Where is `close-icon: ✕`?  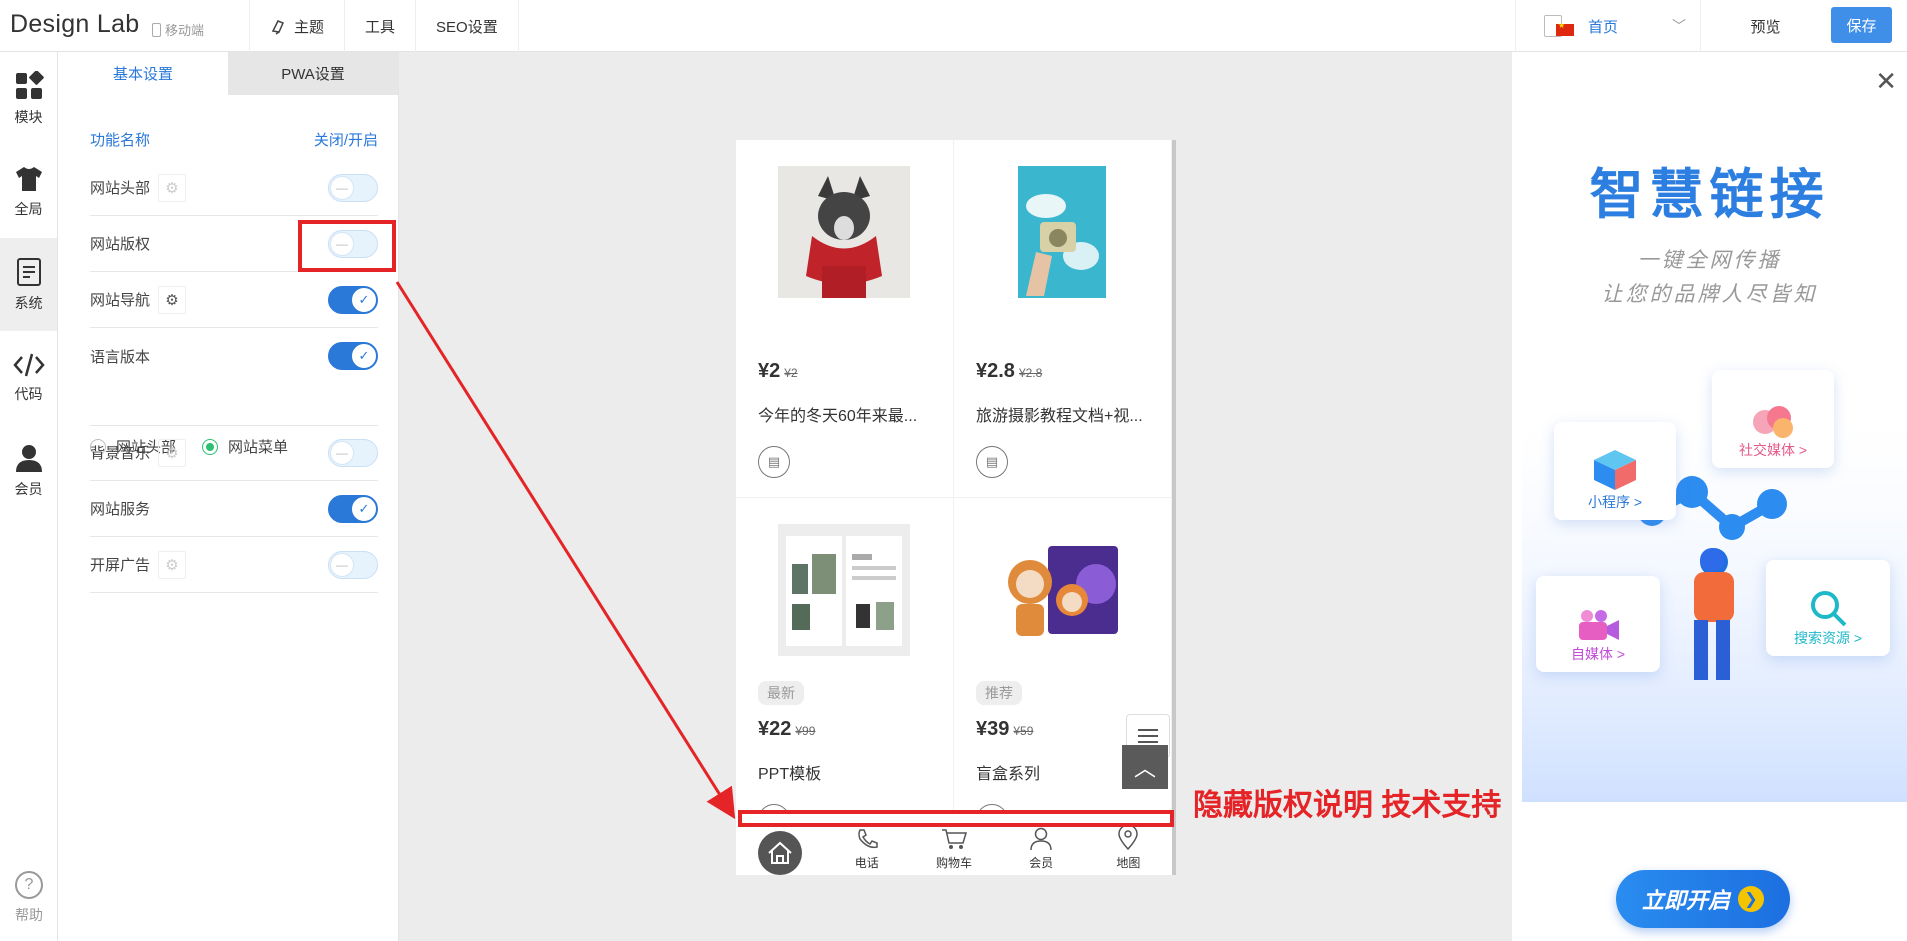
close-icon: ✕ is located at coordinates (1886, 81).